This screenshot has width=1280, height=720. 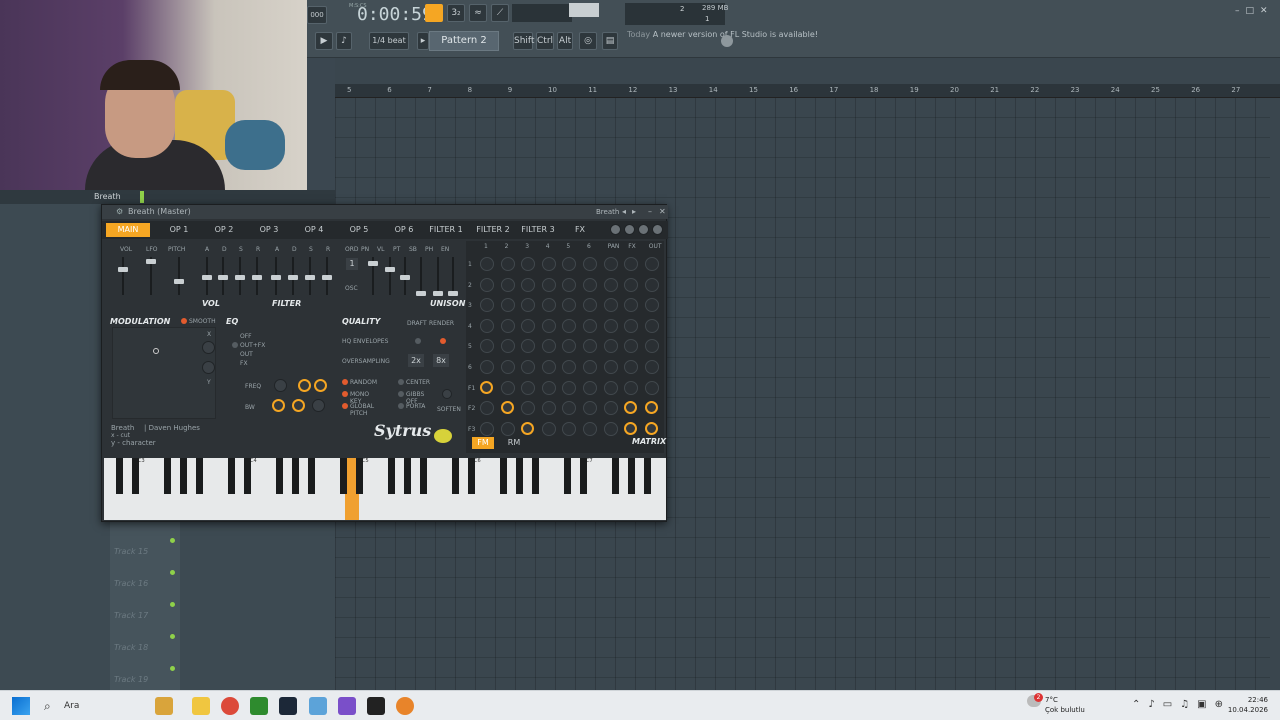 What do you see at coordinates (235, 345) in the screenshot?
I see `eq-option-led` at bounding box center [235, 345].